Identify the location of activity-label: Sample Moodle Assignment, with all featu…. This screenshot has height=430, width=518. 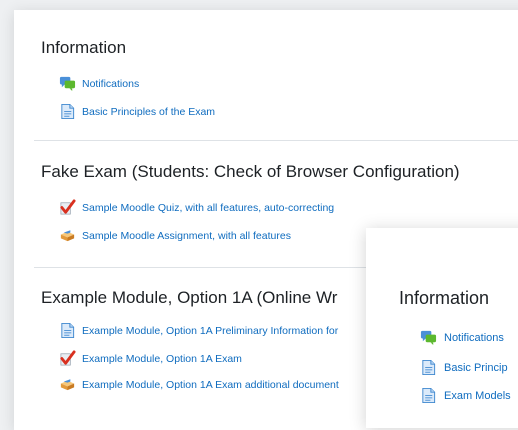
(186, 235).